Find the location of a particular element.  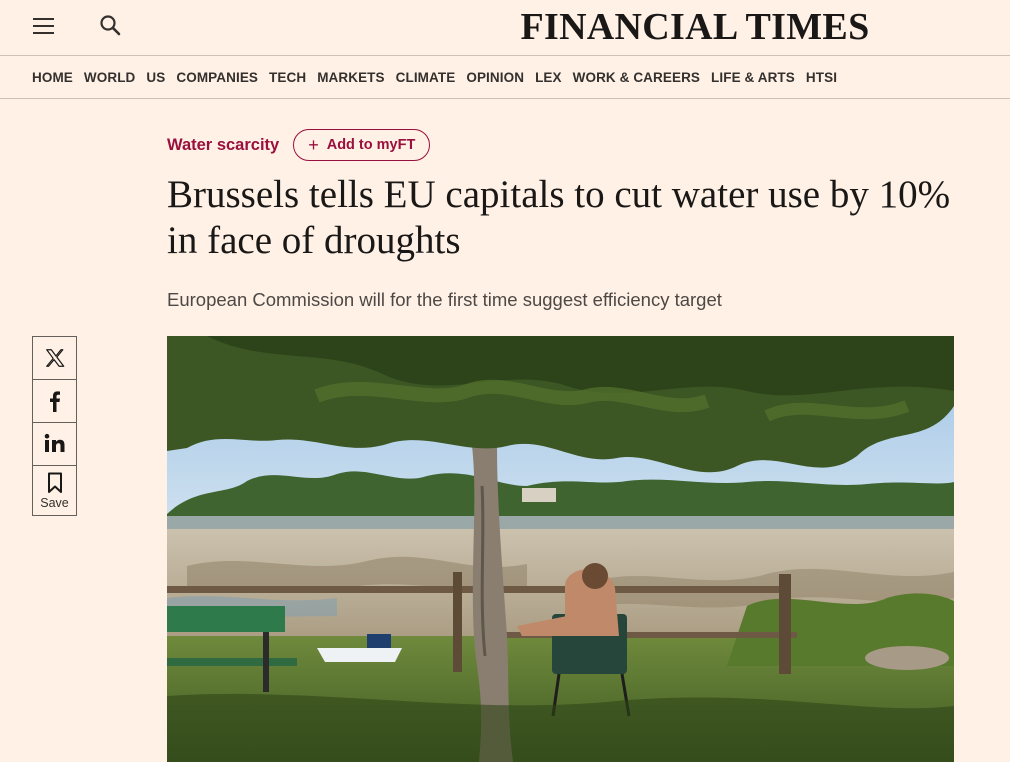

share-linkedin-button is located at coordinates (54, 444).